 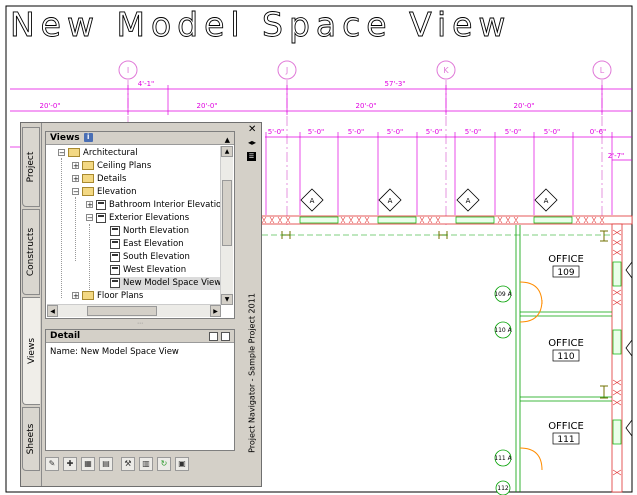 I want to click on tree-item-east-elevation: East Elevation, so click(x=147, y=244).